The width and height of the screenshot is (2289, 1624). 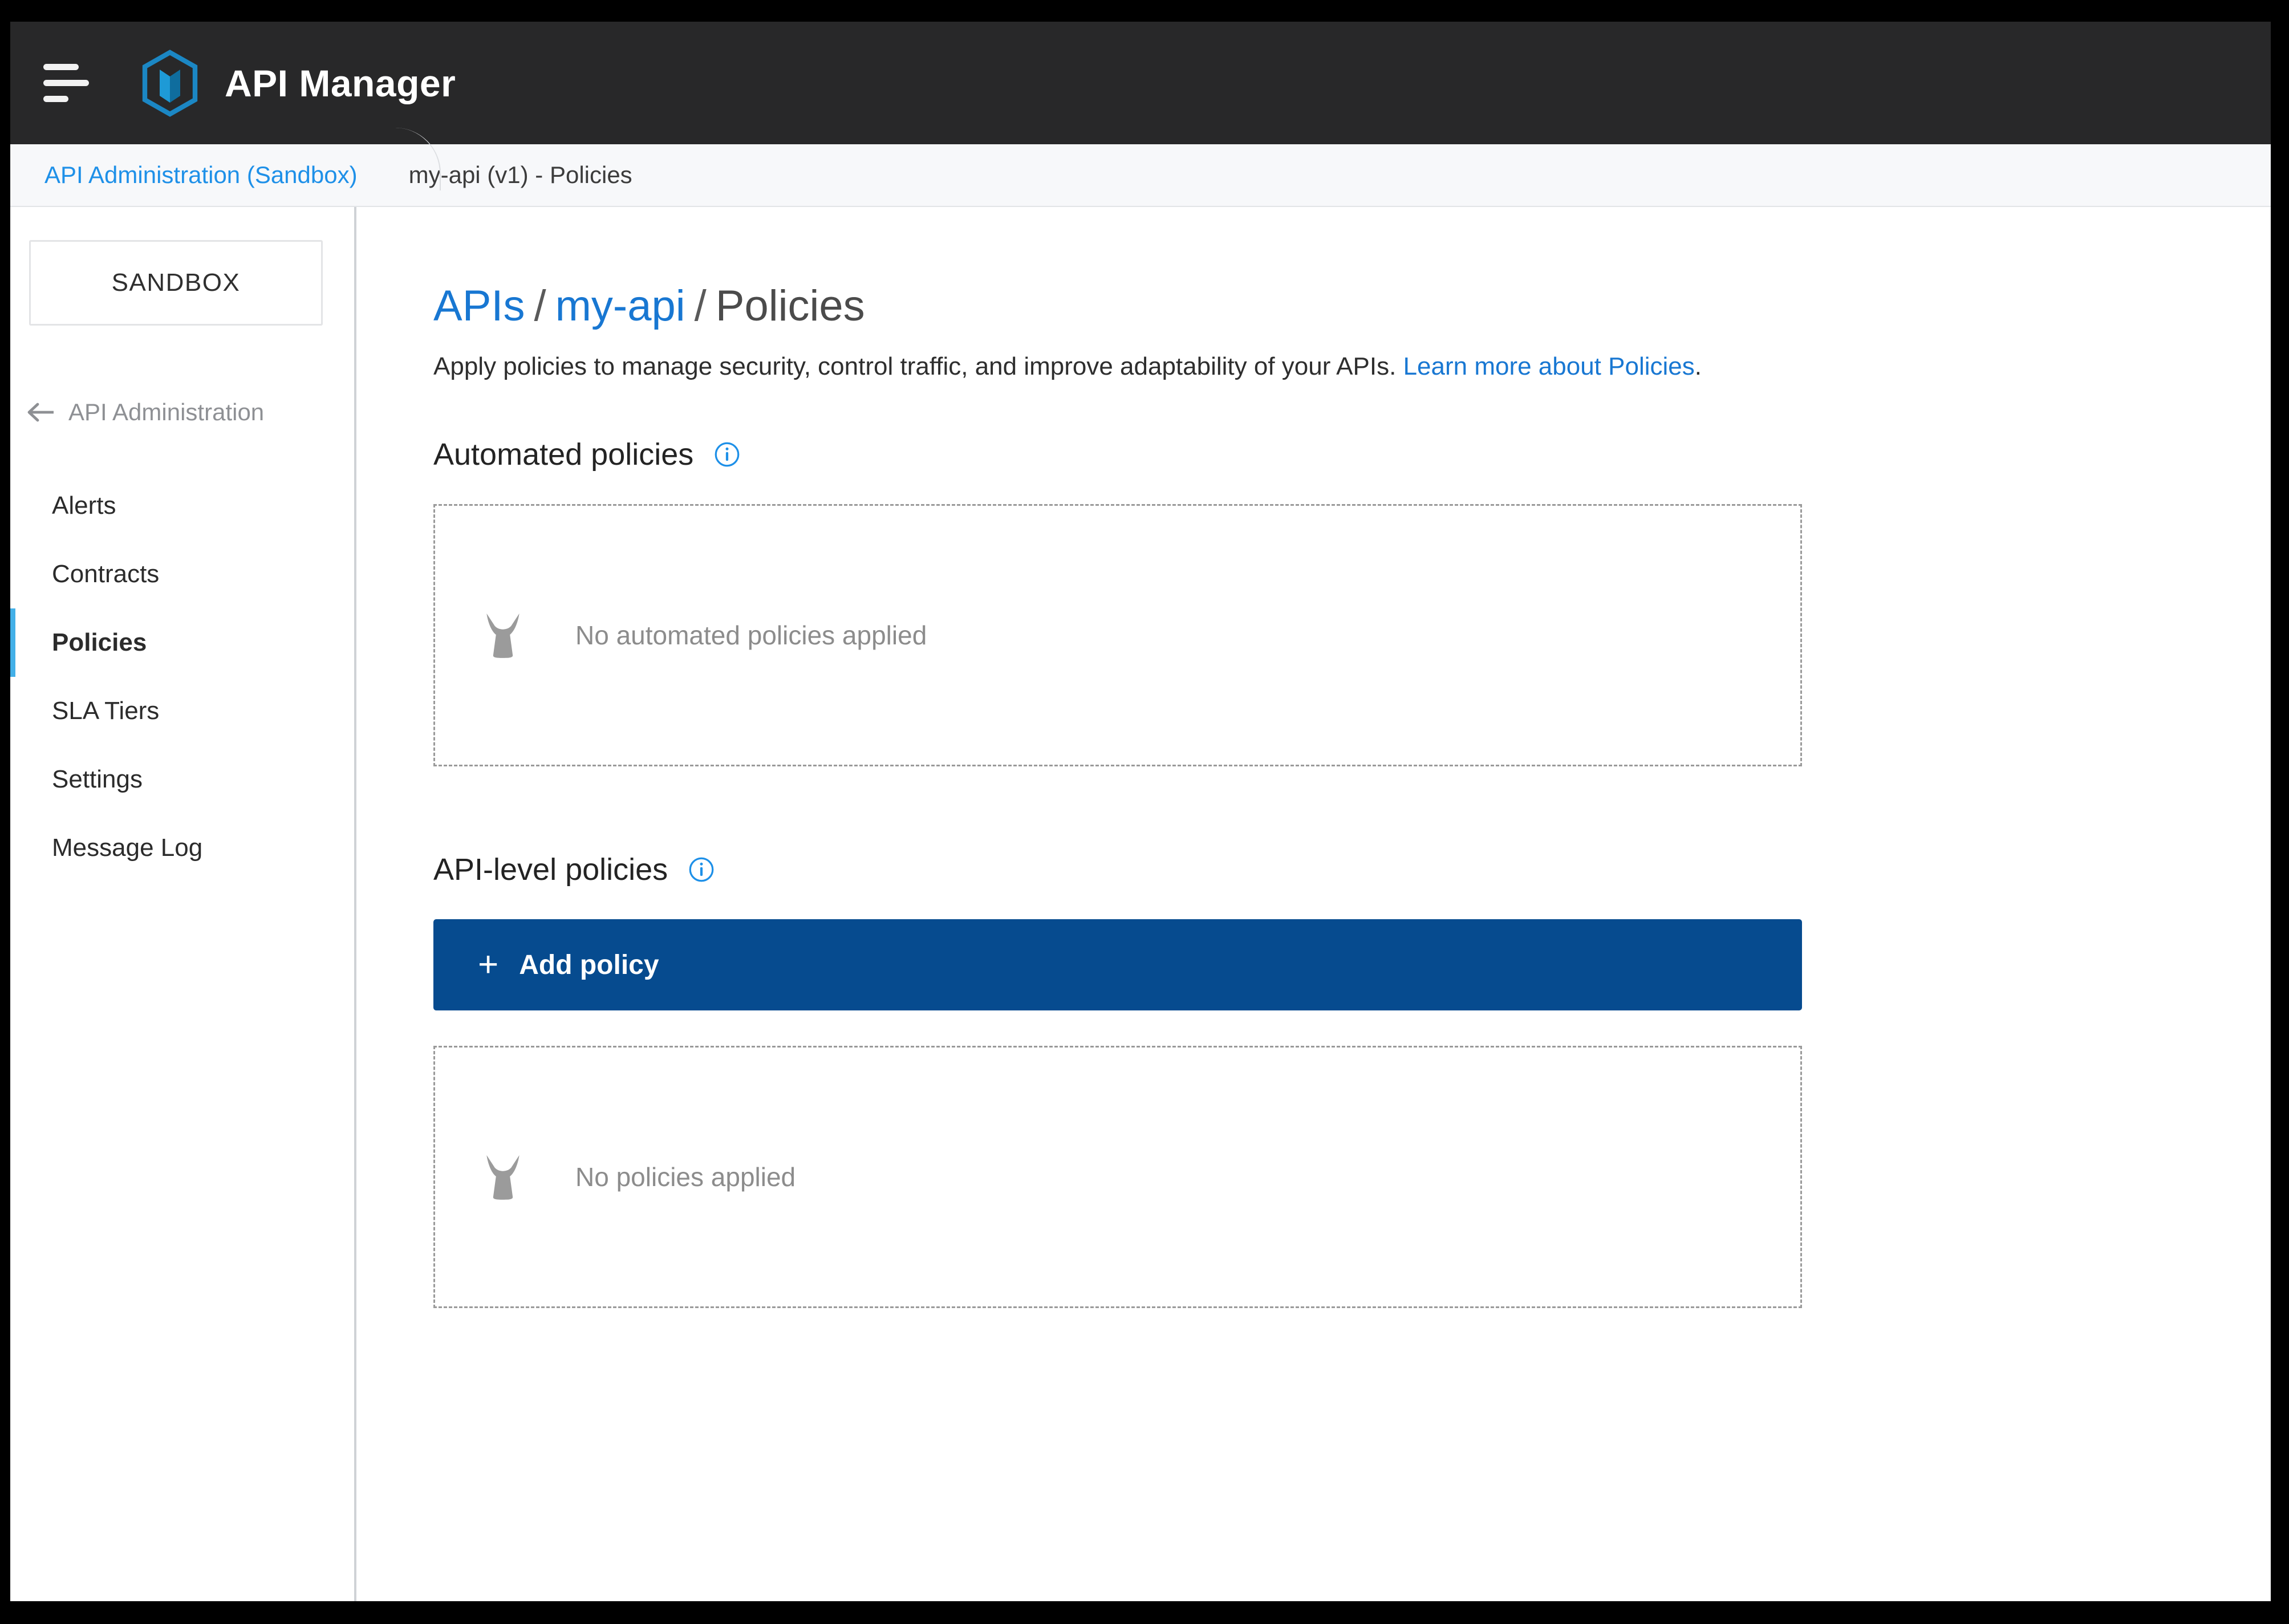 I want to click on api-level-policies-empty-state: No policies applied, so click(x=1117, y=1177).